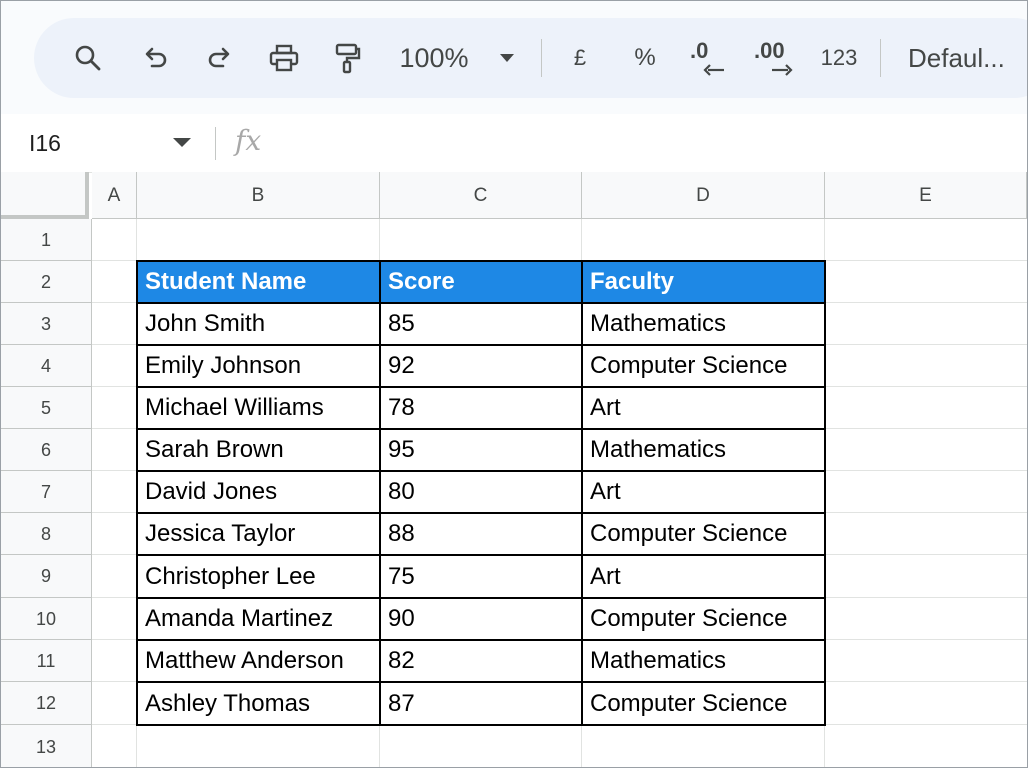 This screenshot has width=1028, height=768. I want to click on table-header-cell: Score, so click(481, 282).